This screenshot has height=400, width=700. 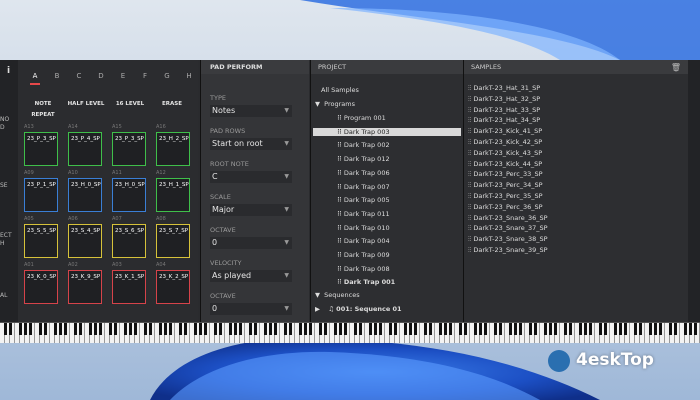 I want to click on pad-rows-select: Start on root ▼, so click(x=251, y=144).